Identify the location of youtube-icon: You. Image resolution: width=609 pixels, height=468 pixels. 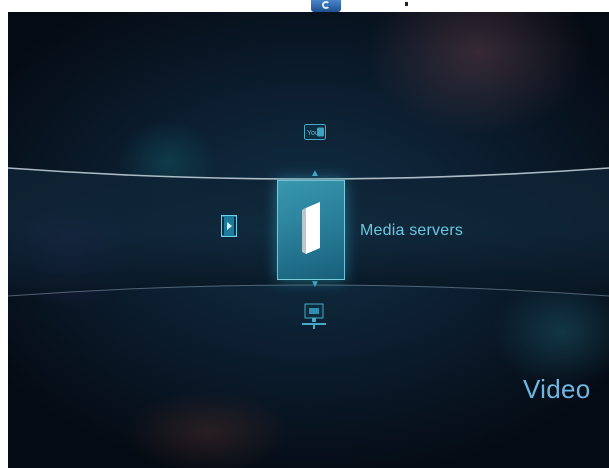
(315, 132).